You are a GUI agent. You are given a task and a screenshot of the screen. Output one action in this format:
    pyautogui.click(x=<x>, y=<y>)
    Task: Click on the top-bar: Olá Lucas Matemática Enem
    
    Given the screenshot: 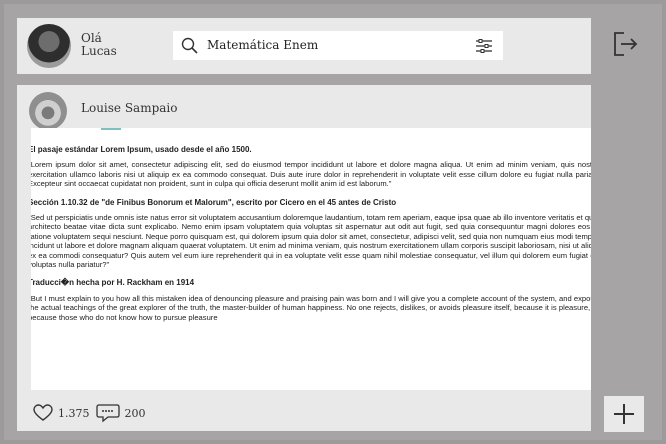 What is the action you would take?
    pyautogui.click(x=304, y=46)
    